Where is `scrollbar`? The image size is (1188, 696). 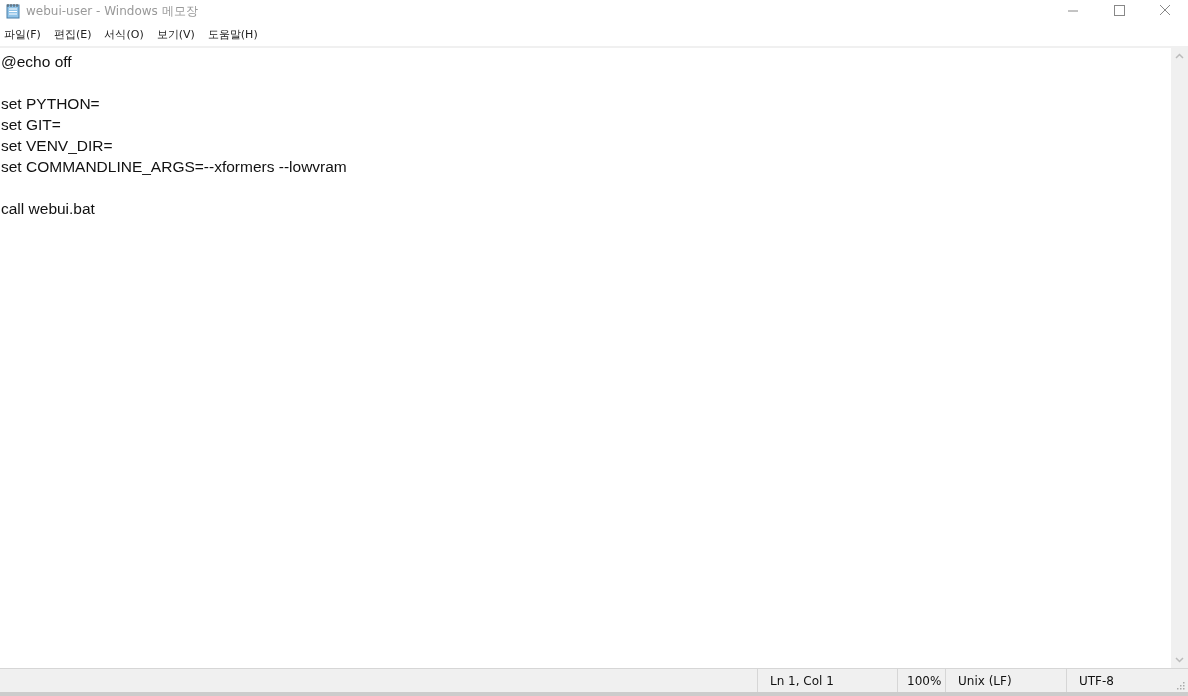
scrollbar is located at coordinates (1179, 358).